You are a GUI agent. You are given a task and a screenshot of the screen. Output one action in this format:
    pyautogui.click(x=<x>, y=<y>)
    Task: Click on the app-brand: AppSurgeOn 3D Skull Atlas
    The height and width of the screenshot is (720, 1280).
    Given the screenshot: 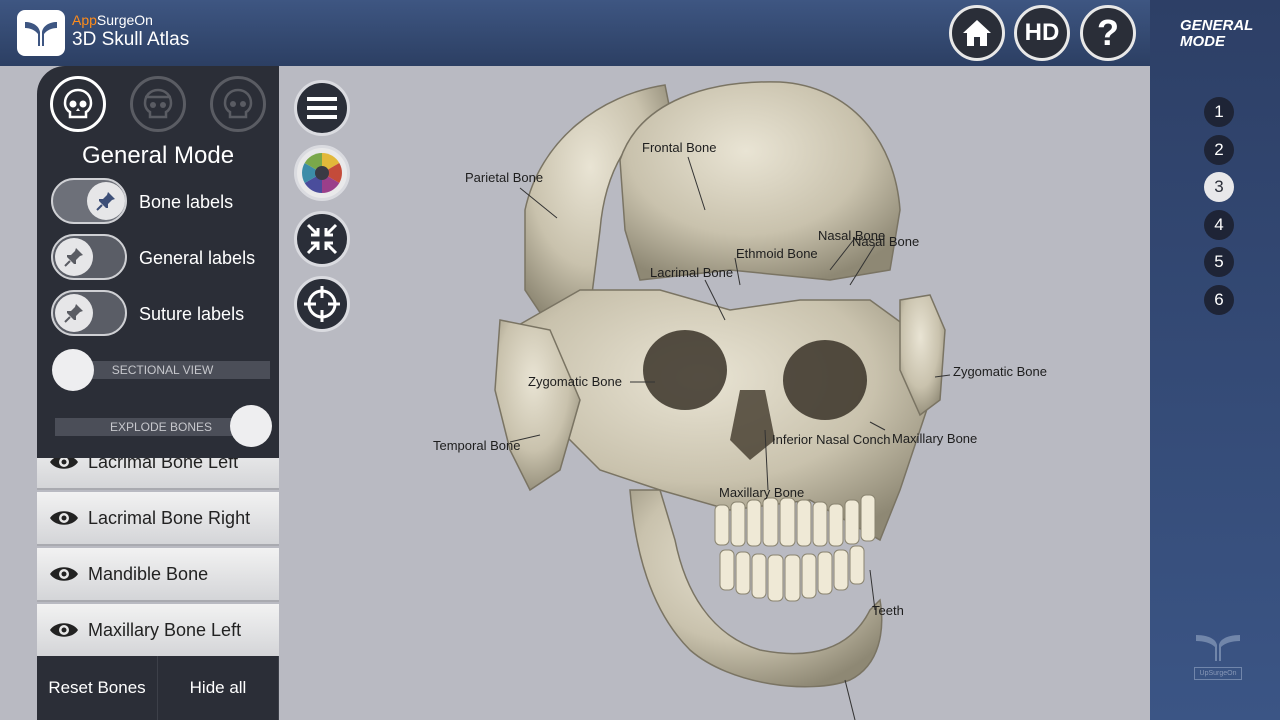 What is the action you would take?
    pyautogui.click(x=130, y=31)
    